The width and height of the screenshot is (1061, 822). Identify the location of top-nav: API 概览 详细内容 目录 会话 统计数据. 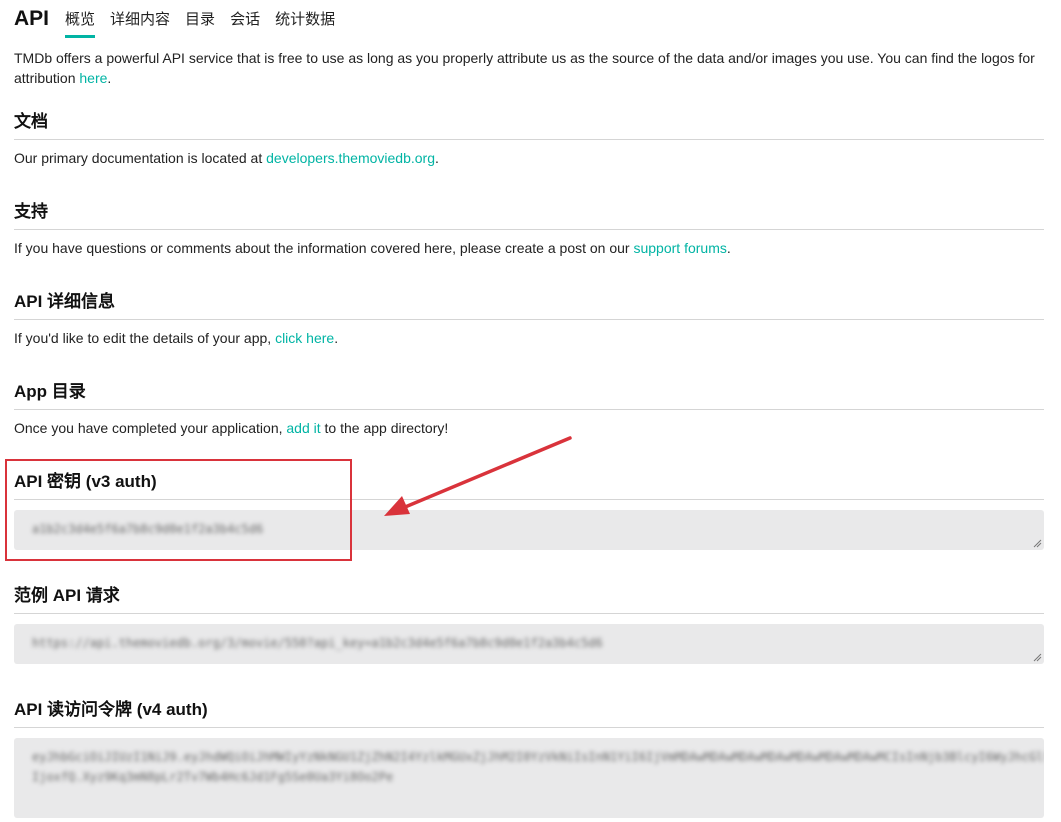
(182, 21).